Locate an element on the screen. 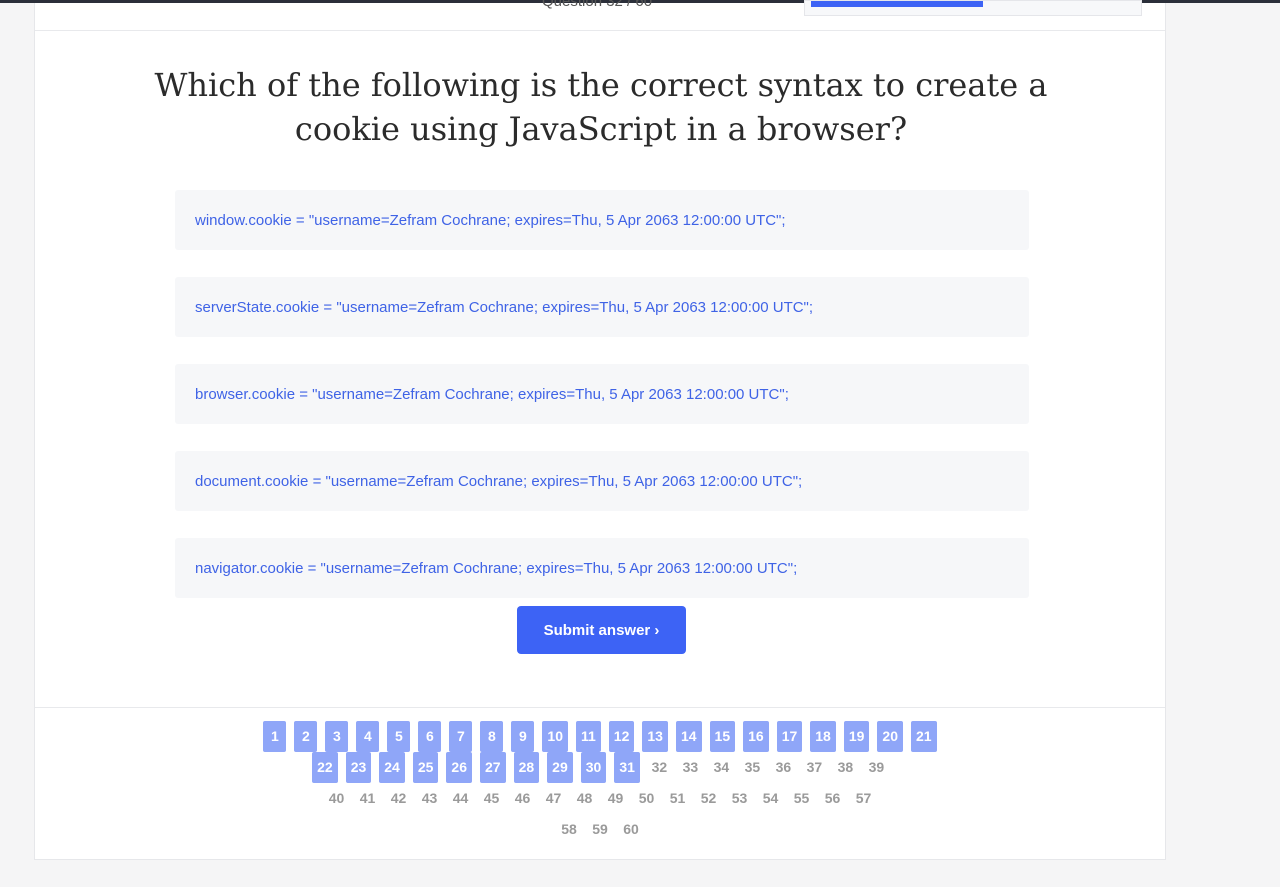  question-page-31: 31 is located at coordinates (627, 767).